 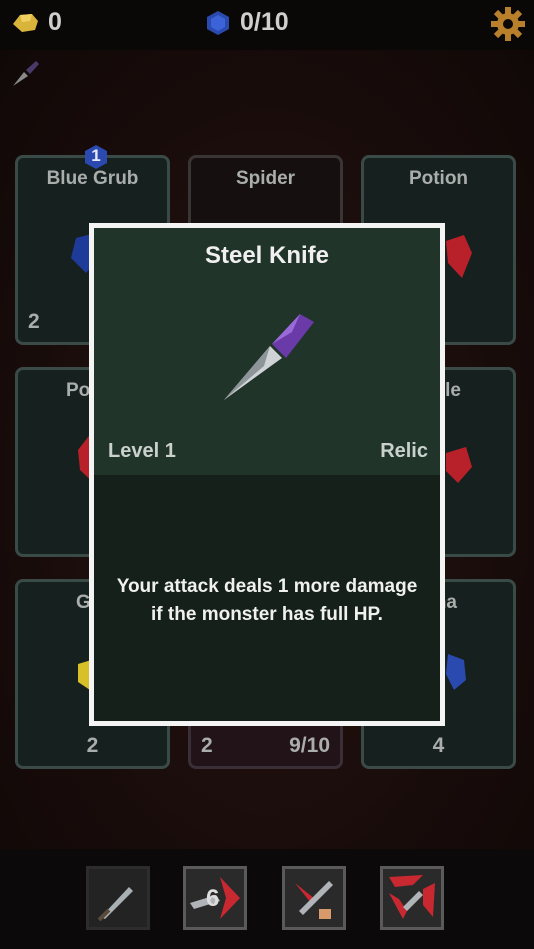 I want to click on gem-counter: 0/10, so click(x=246, y=22).